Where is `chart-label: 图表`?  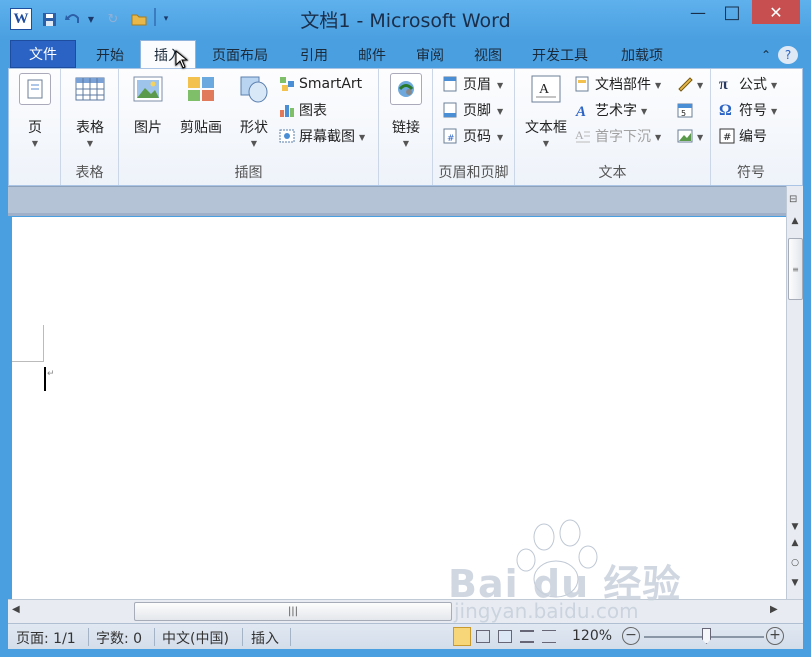
chart-label: 图表 is located at coordinates (313, 111).